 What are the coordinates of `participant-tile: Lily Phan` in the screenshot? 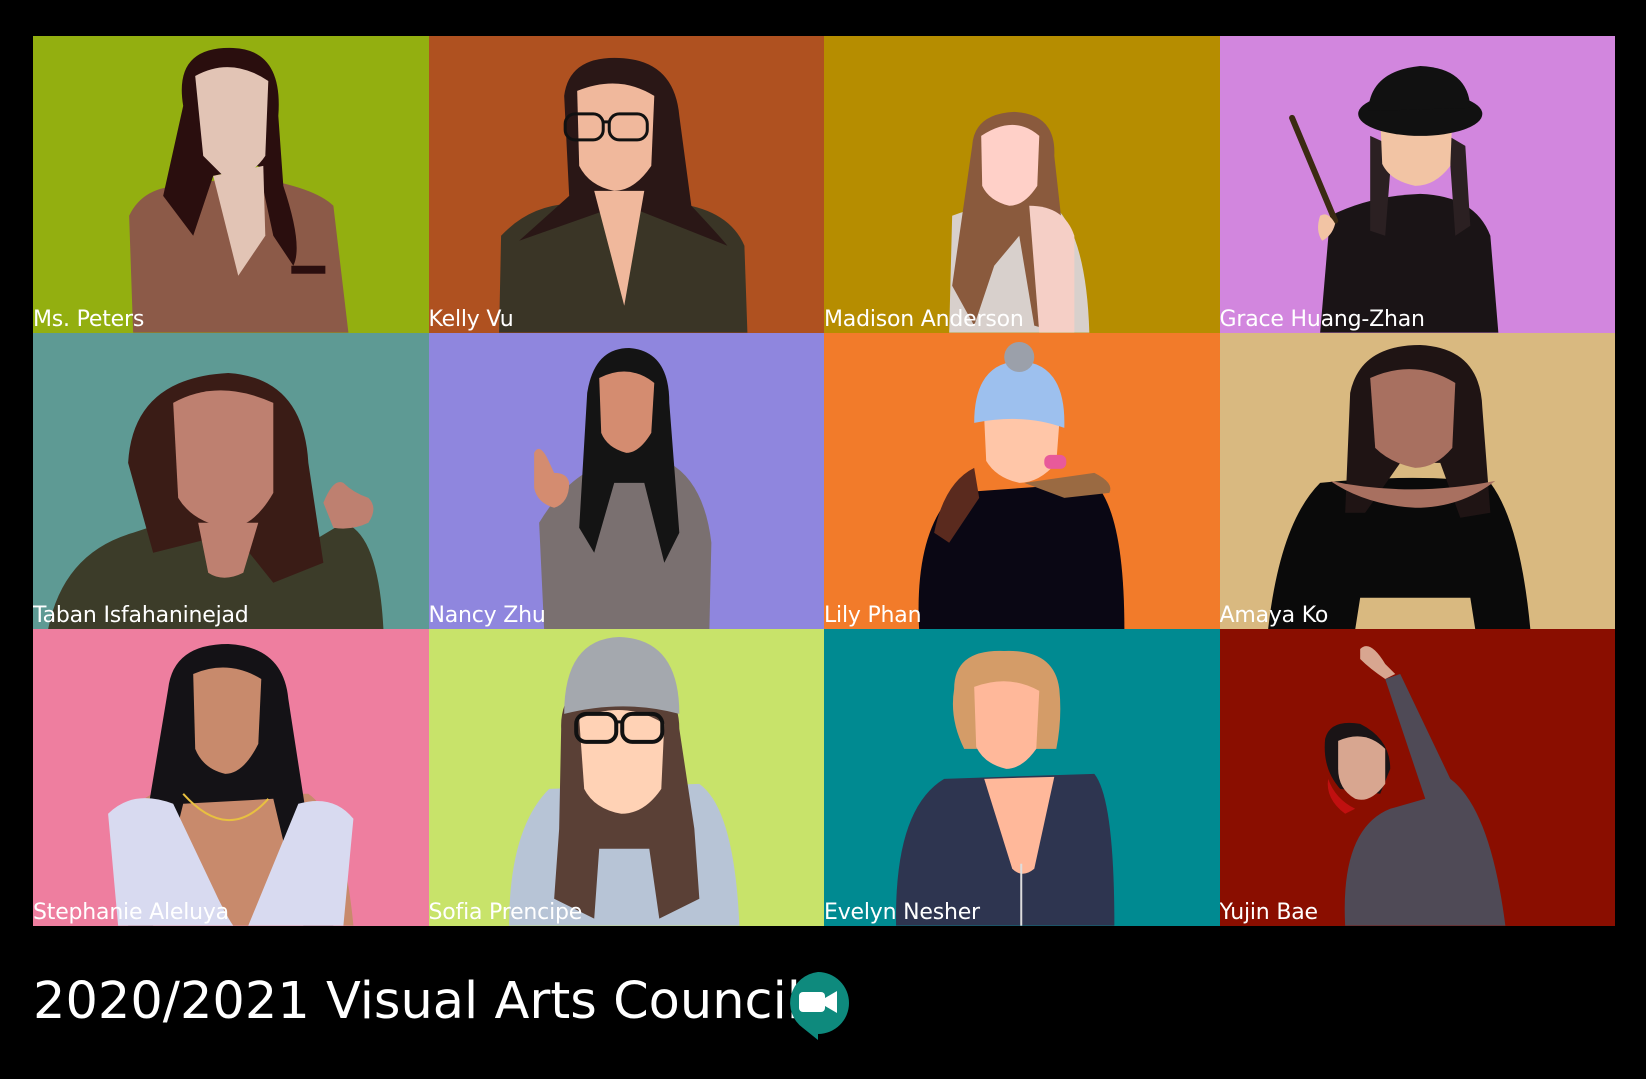 It's located at (1022, 481).